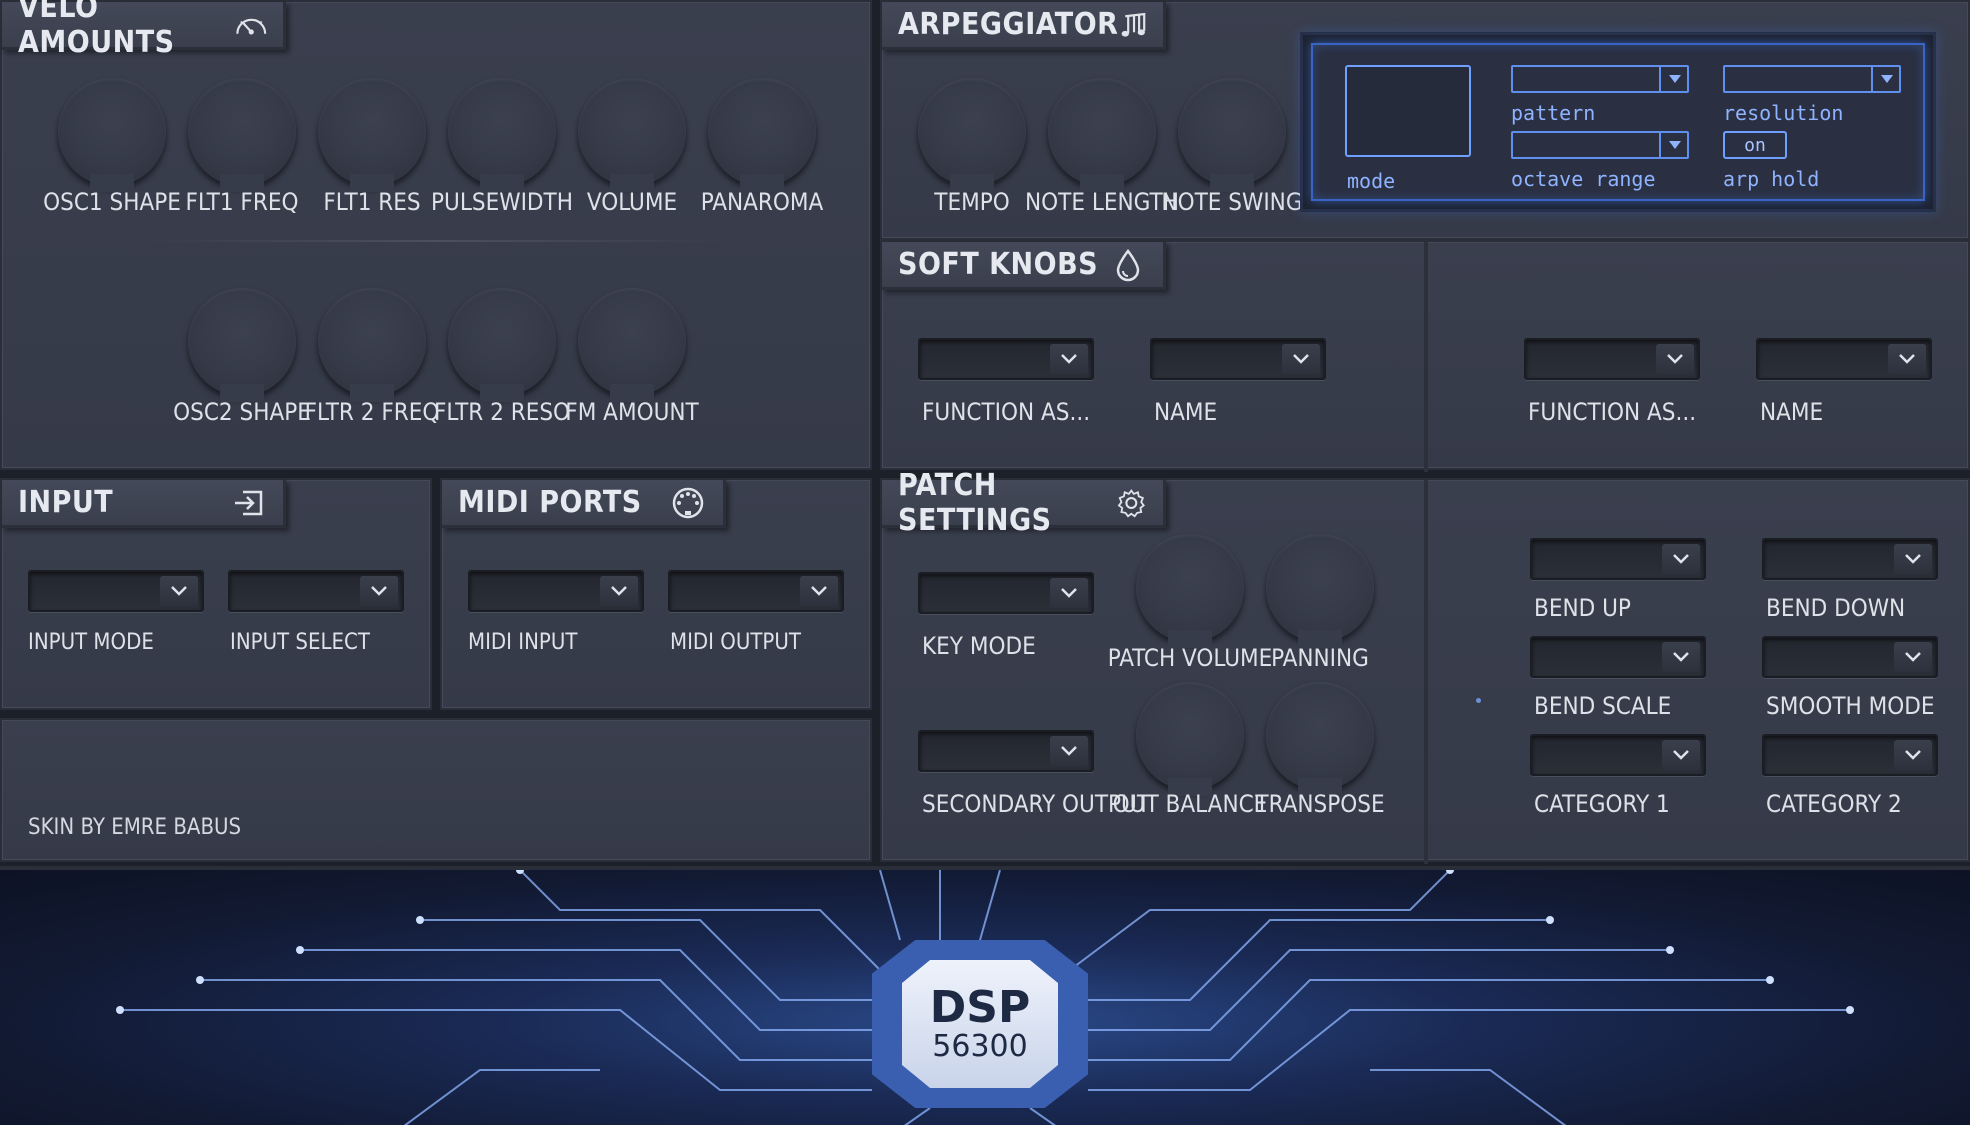 The width and height of the screenshot is (1970, 1125). What do you see at coordinates (1812, 79) in the screenshot?
I see `resolution-select` at bounding box center [1812, 79].